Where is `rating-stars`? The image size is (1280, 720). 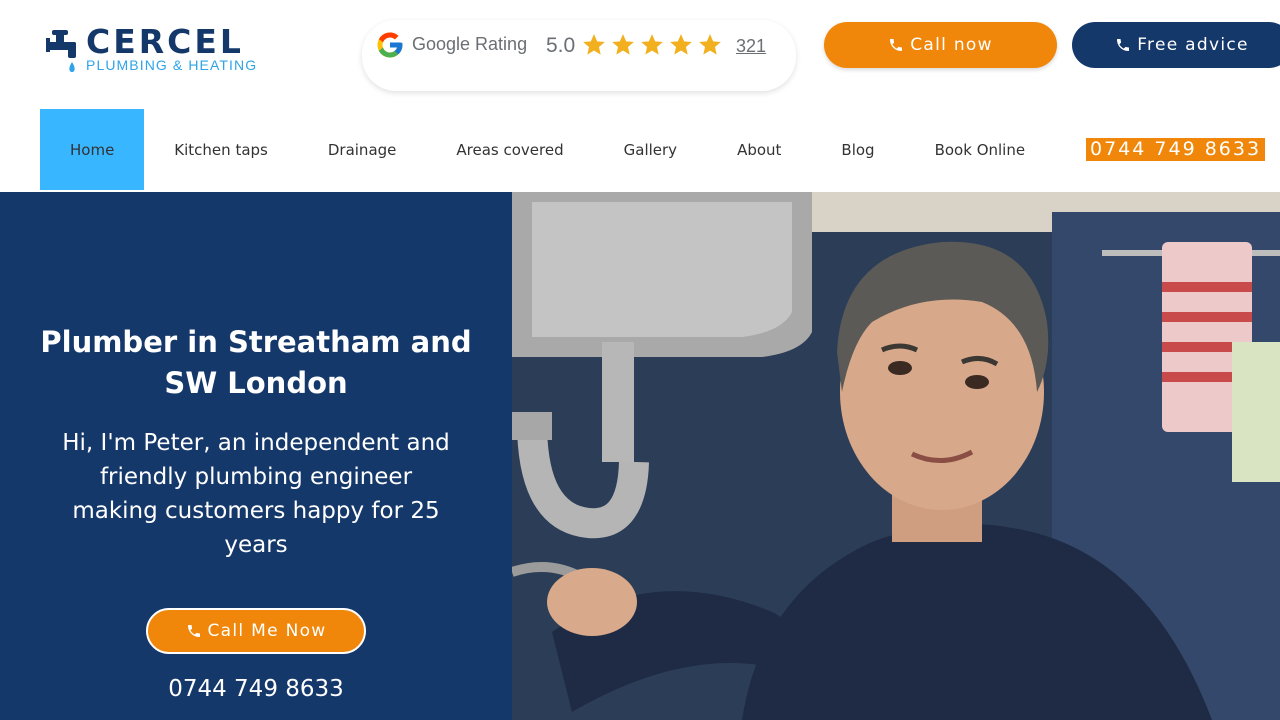 rating-stars is located at coordinates (652, 45).